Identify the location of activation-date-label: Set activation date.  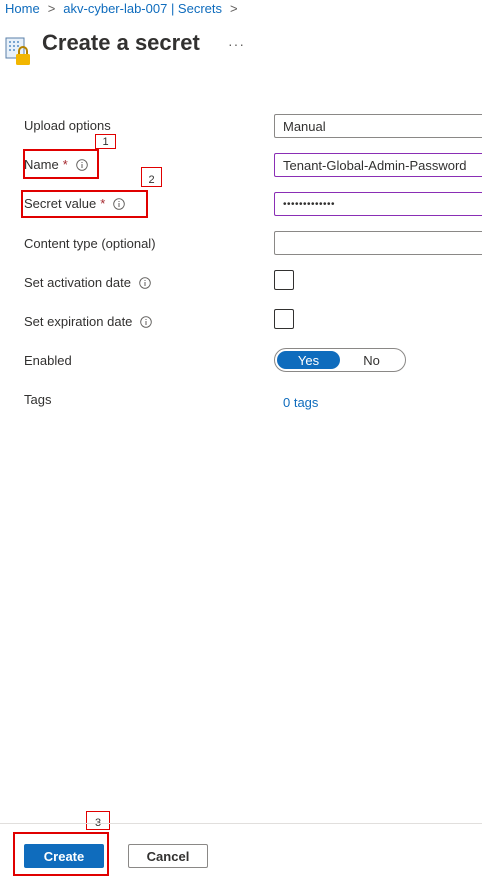
(87, 282).